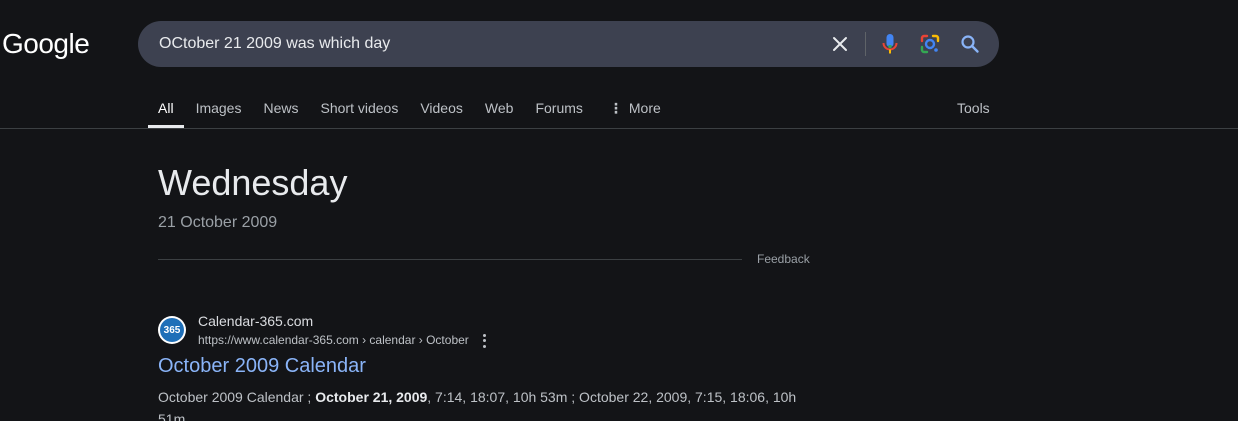  I want to click on tab-images: Images, so click(219, 107).